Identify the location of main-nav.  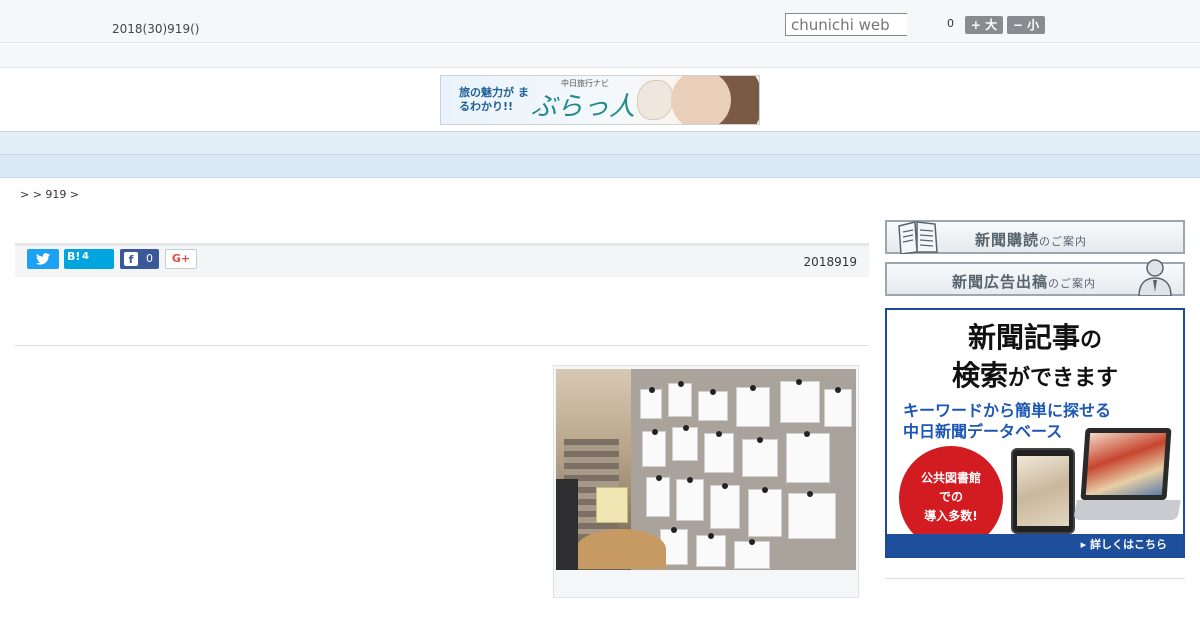
(600, 143).